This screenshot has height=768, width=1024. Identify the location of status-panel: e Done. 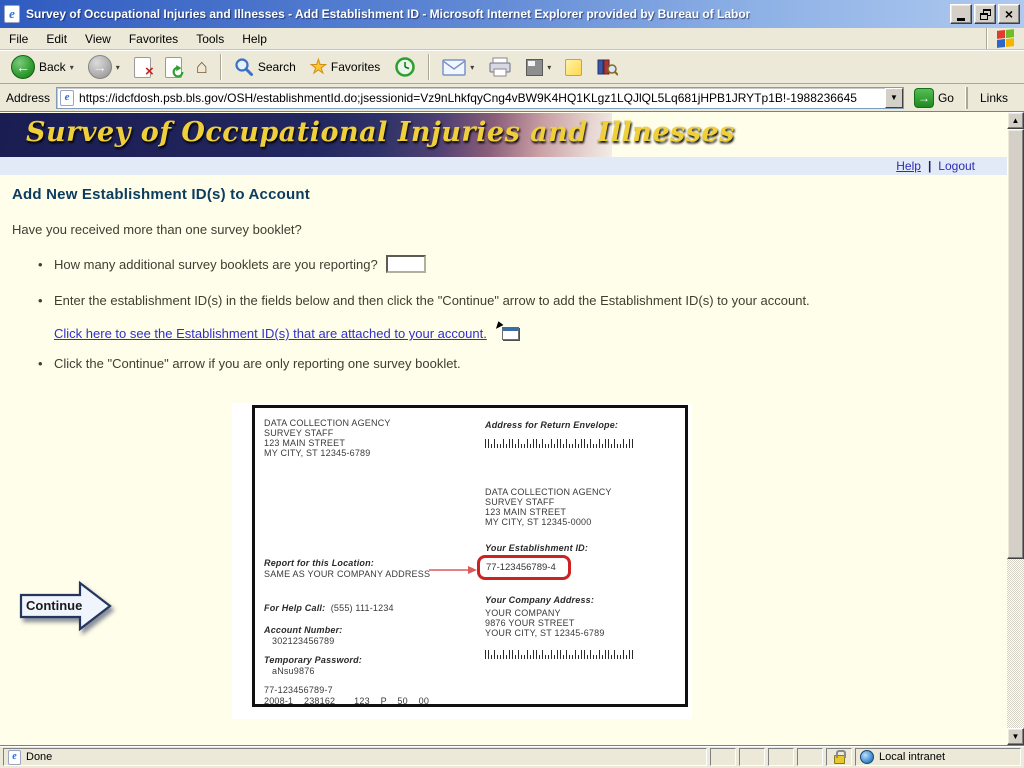
(355, 757).